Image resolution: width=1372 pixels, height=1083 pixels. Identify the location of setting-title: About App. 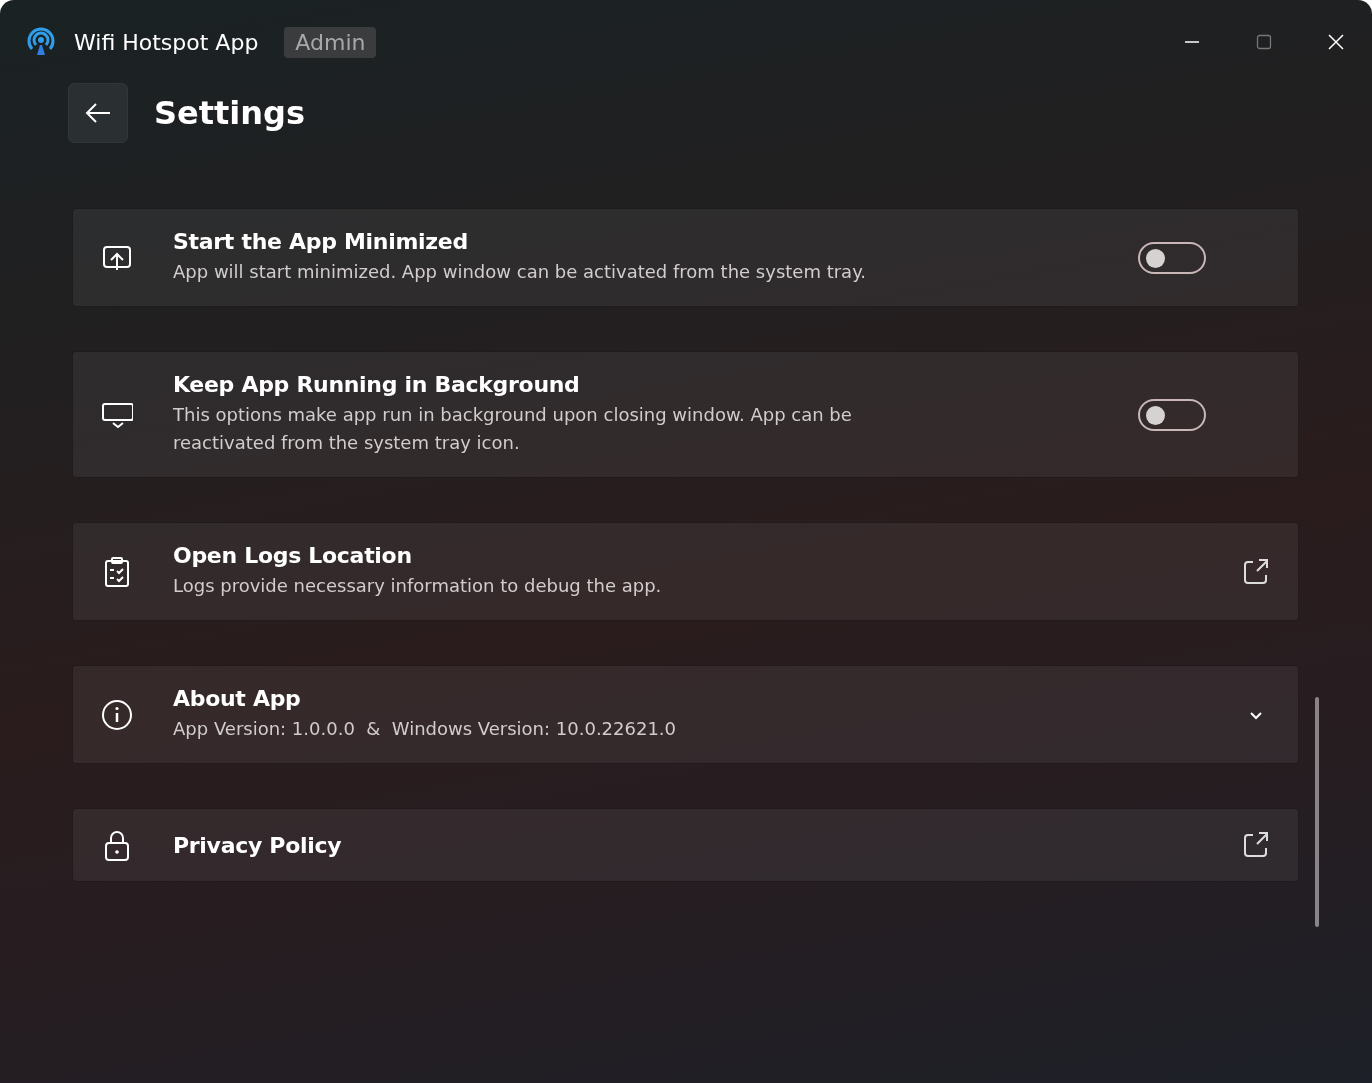
(237, 698).